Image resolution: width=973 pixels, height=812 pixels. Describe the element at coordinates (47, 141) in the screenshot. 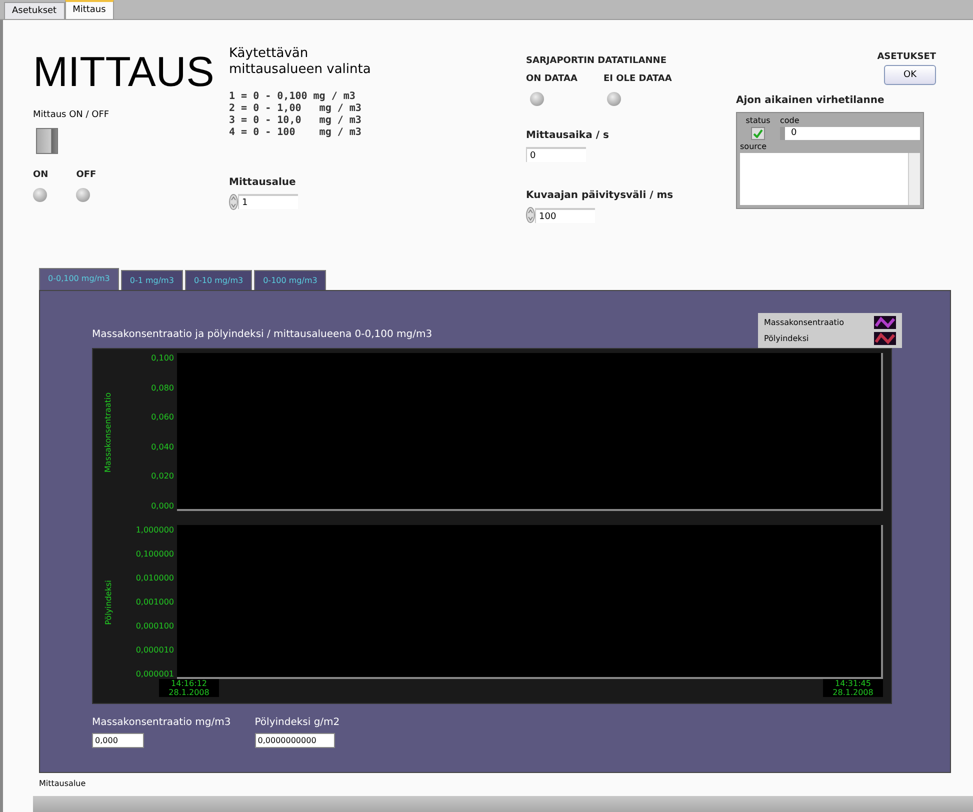

I see `toggle-switch` at that location.